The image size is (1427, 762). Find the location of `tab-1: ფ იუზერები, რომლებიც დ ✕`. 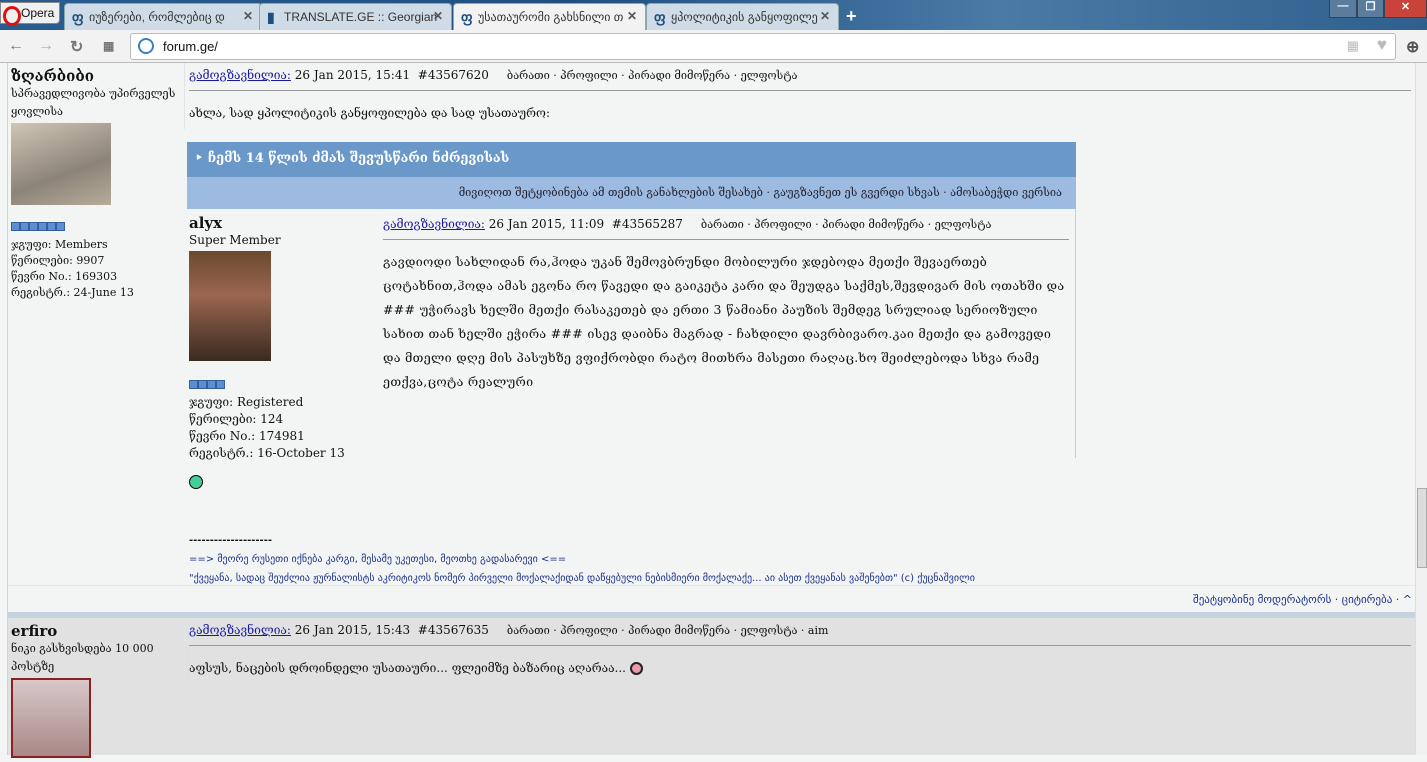

tab-1: ფ იუზერები, რომლებიც დ ✕ is located at coordinates (163, 16).